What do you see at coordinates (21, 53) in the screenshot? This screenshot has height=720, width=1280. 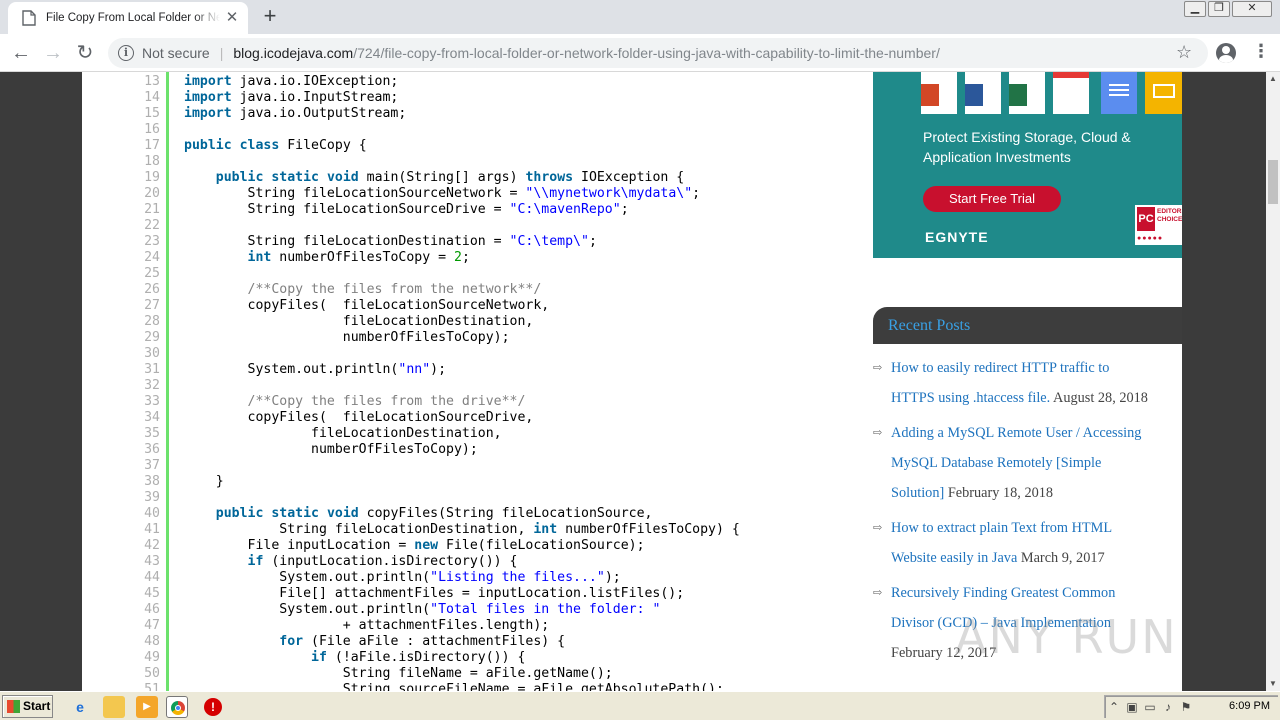 I see `back-arrow-icon: ←` at bounding box center [21, 53].